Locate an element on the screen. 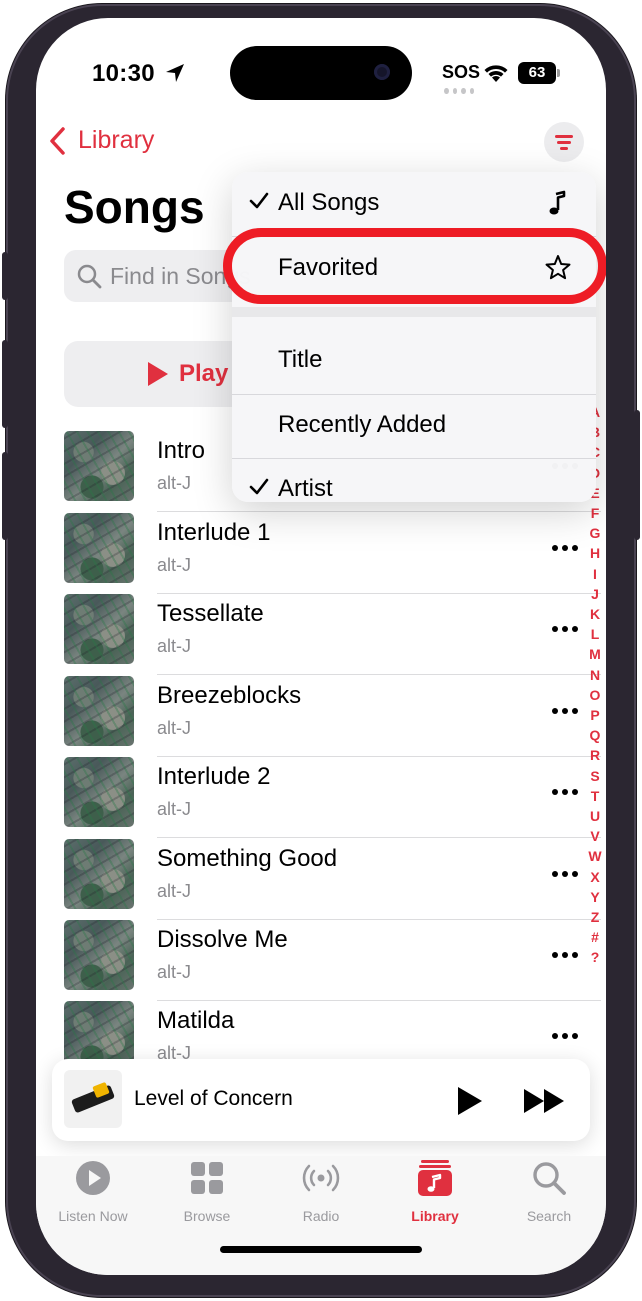 The image size is (642, 1301). play-label: Play is located at coordinates (204, 373).